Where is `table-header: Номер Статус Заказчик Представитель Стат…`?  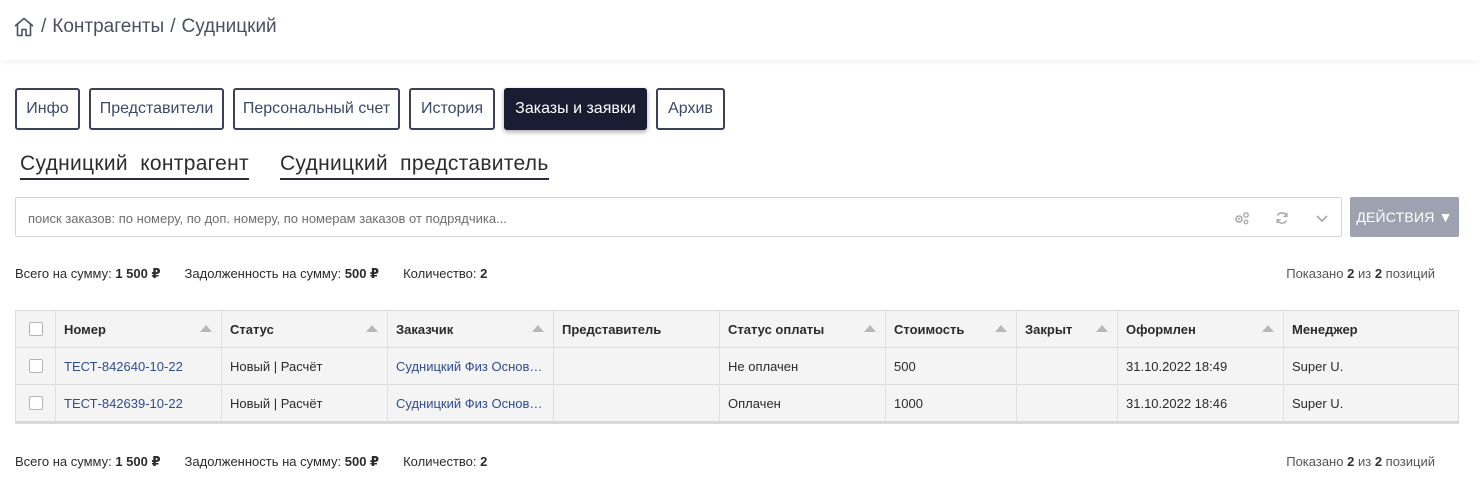
table-header: Номер Статус Заказчик Представитель Стат… is located at coordinates (737, 329).